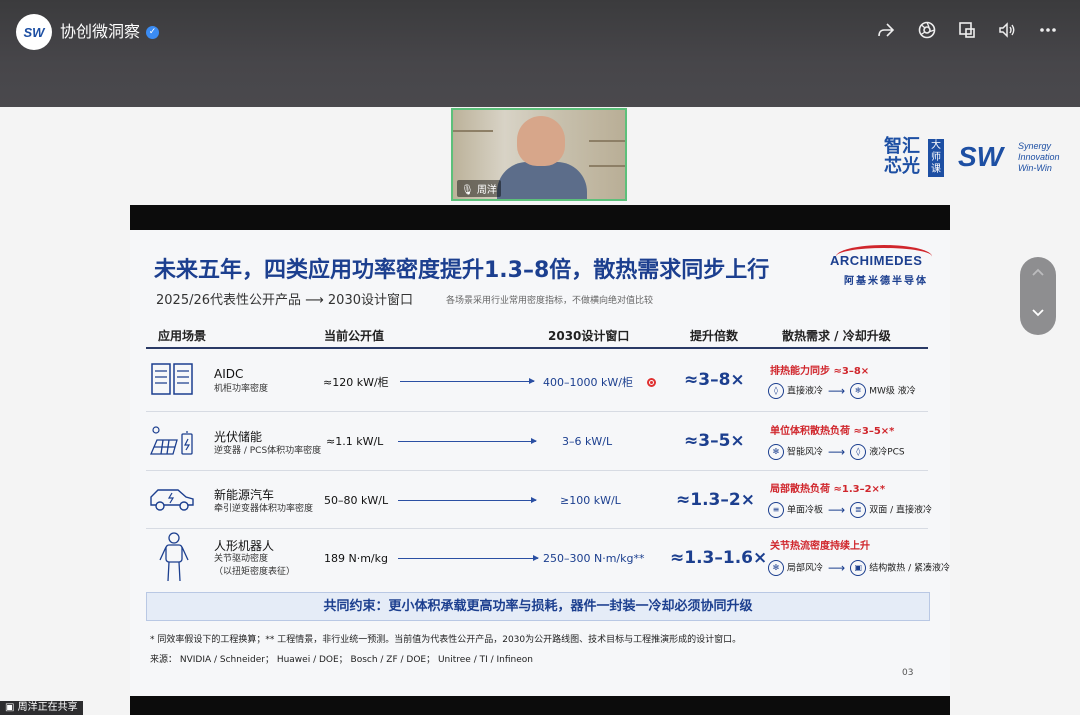 The image size is (1080, 715). Describe the element at coordinates (902, 156) in the screenshot. I see `brand-zh: 智汇芯光` at that location.